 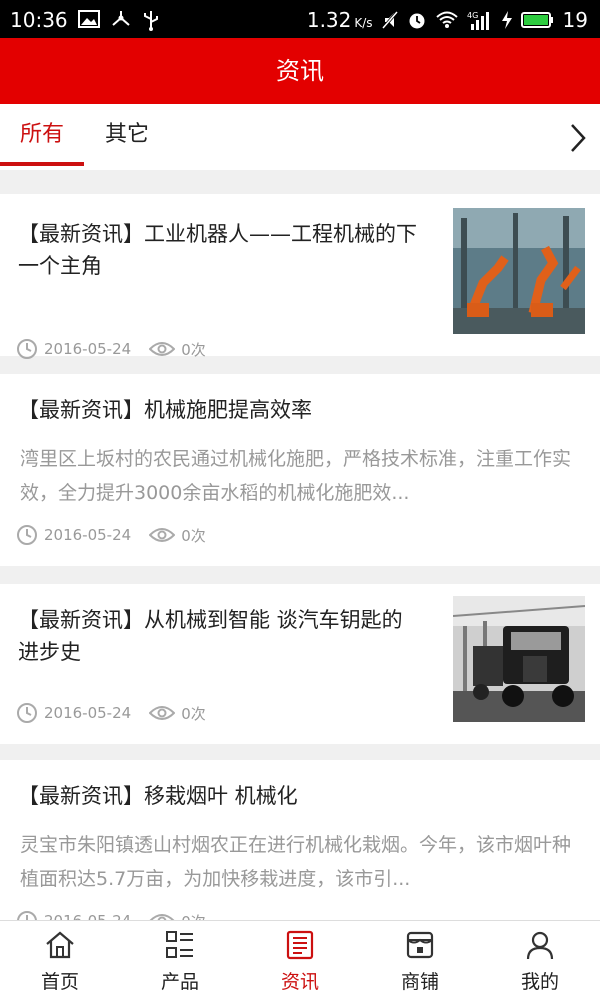 I want to click on home-icon, so click(x=60, y=945).